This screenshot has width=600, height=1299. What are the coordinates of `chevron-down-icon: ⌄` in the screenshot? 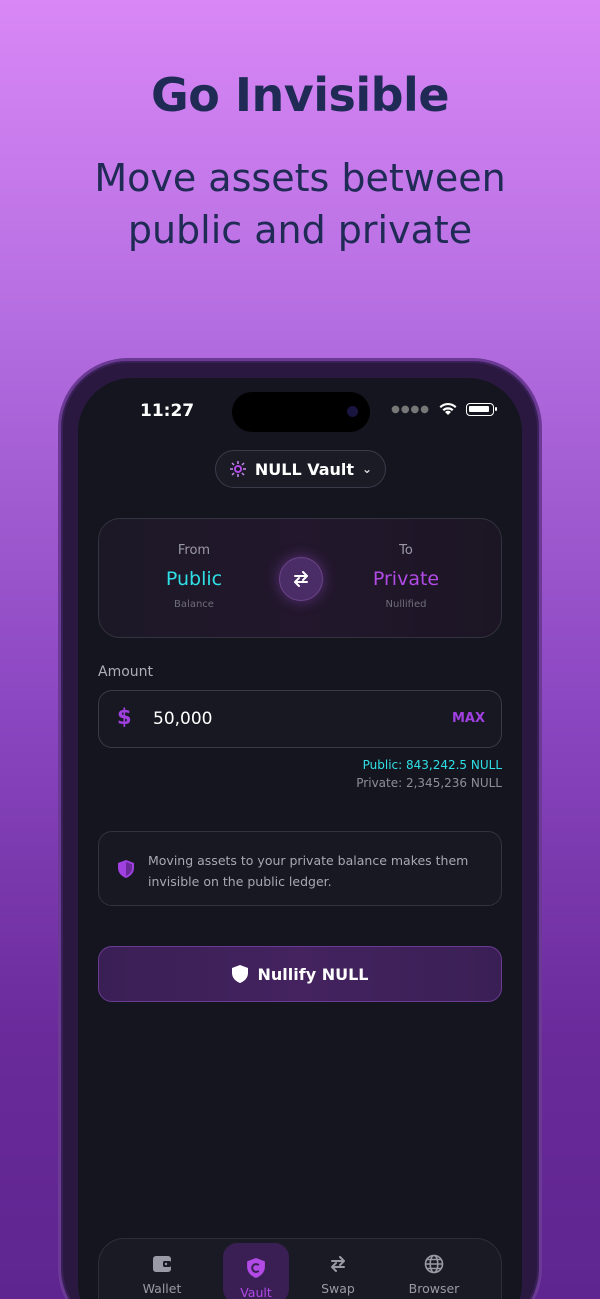 It's located at (367, 469).